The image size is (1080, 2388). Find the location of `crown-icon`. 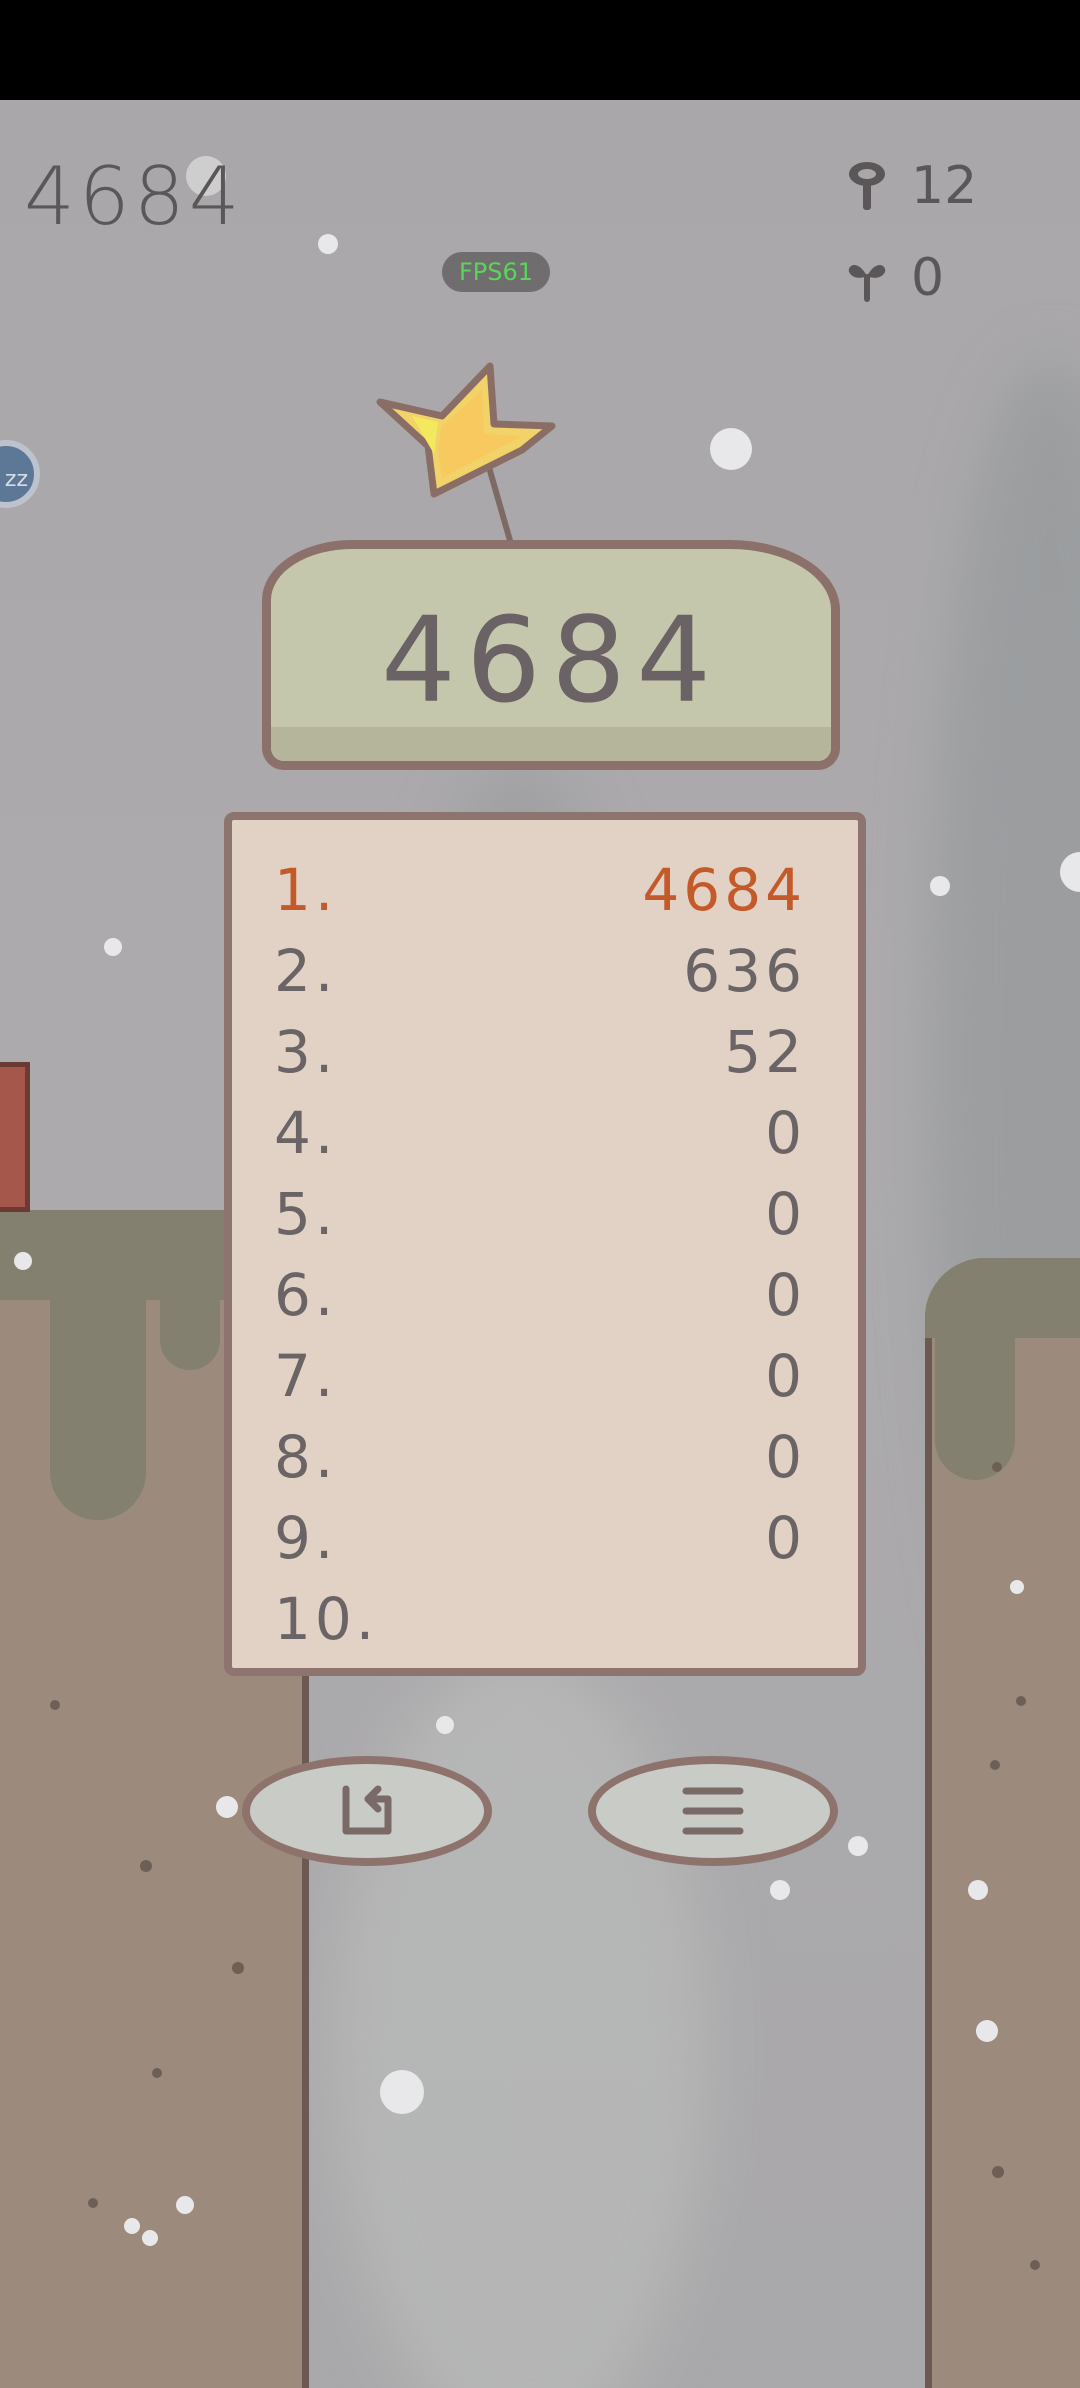

crown-icon is located at coordinates (466, 430).